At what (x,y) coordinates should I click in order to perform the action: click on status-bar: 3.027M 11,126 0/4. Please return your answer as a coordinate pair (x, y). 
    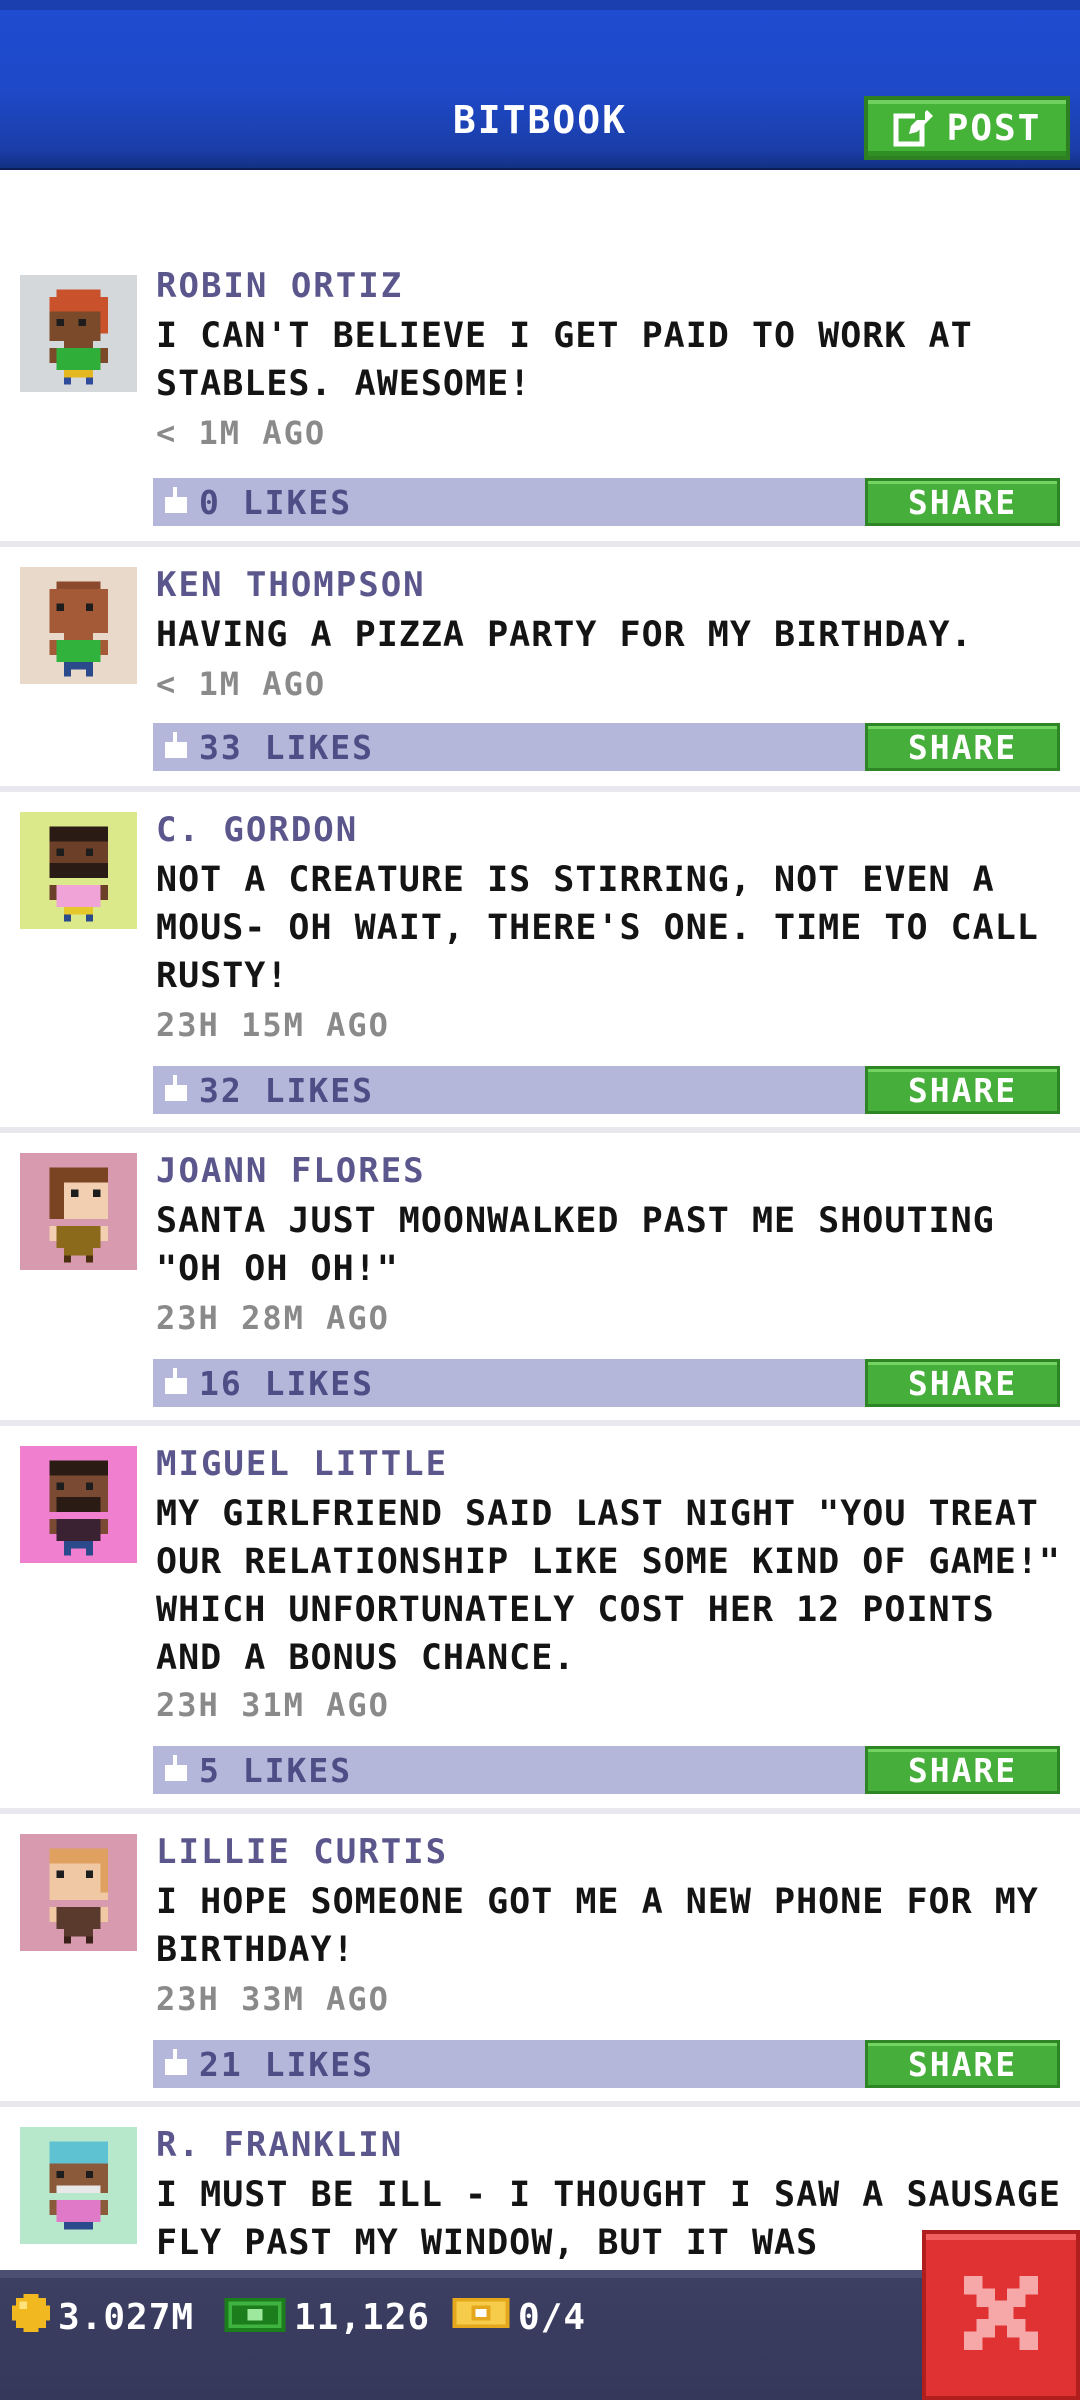
    Looking at the image, I should click on (540, 2335).